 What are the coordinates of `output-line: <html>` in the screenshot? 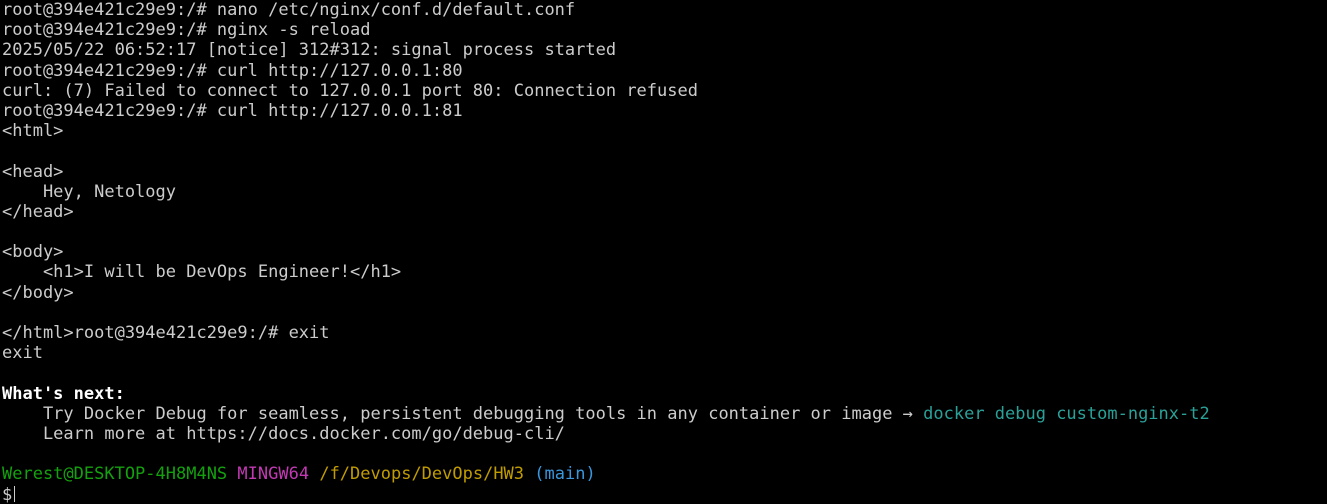 It's located at (33, 131).